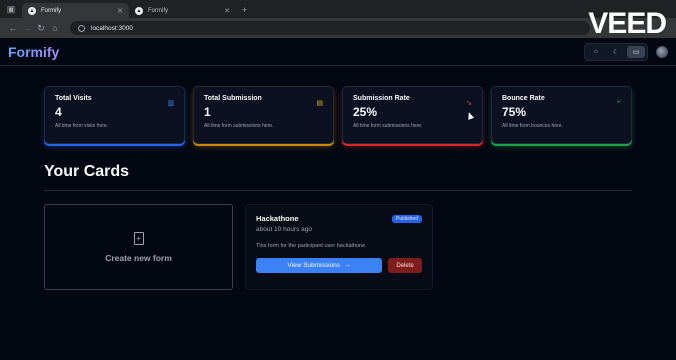 The width and height of the screenshot is (676, 360). Describe the element at coordinates (207, 112) in the screenshot. I see `stat-value: 1` at that location.